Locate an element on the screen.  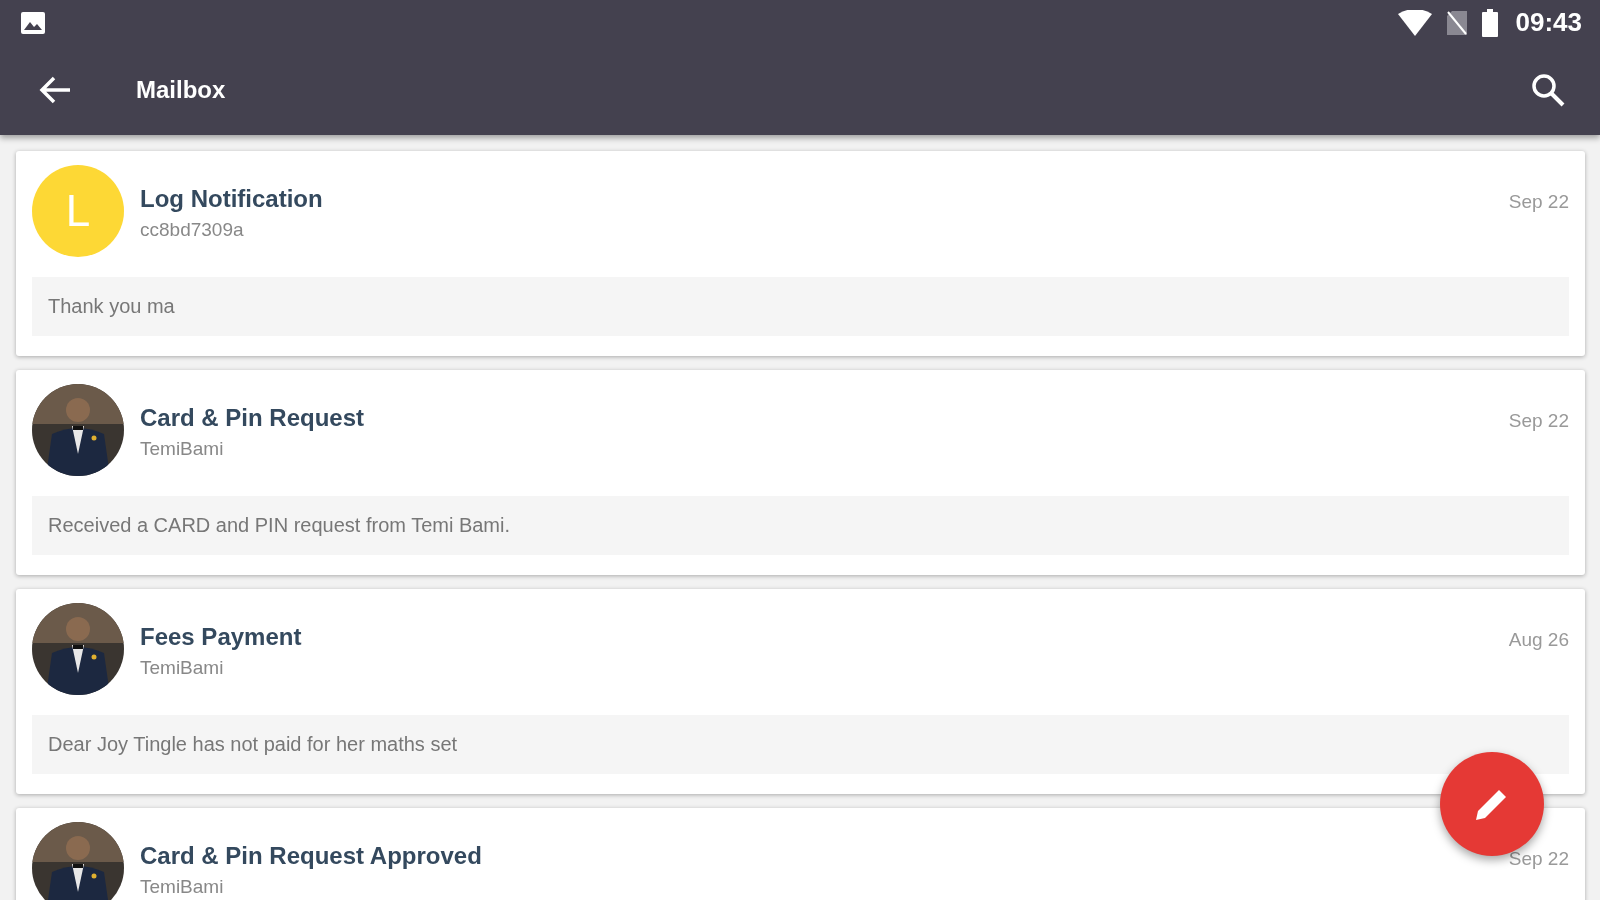
no-sim-icon is located at coordinates (1456, 22).